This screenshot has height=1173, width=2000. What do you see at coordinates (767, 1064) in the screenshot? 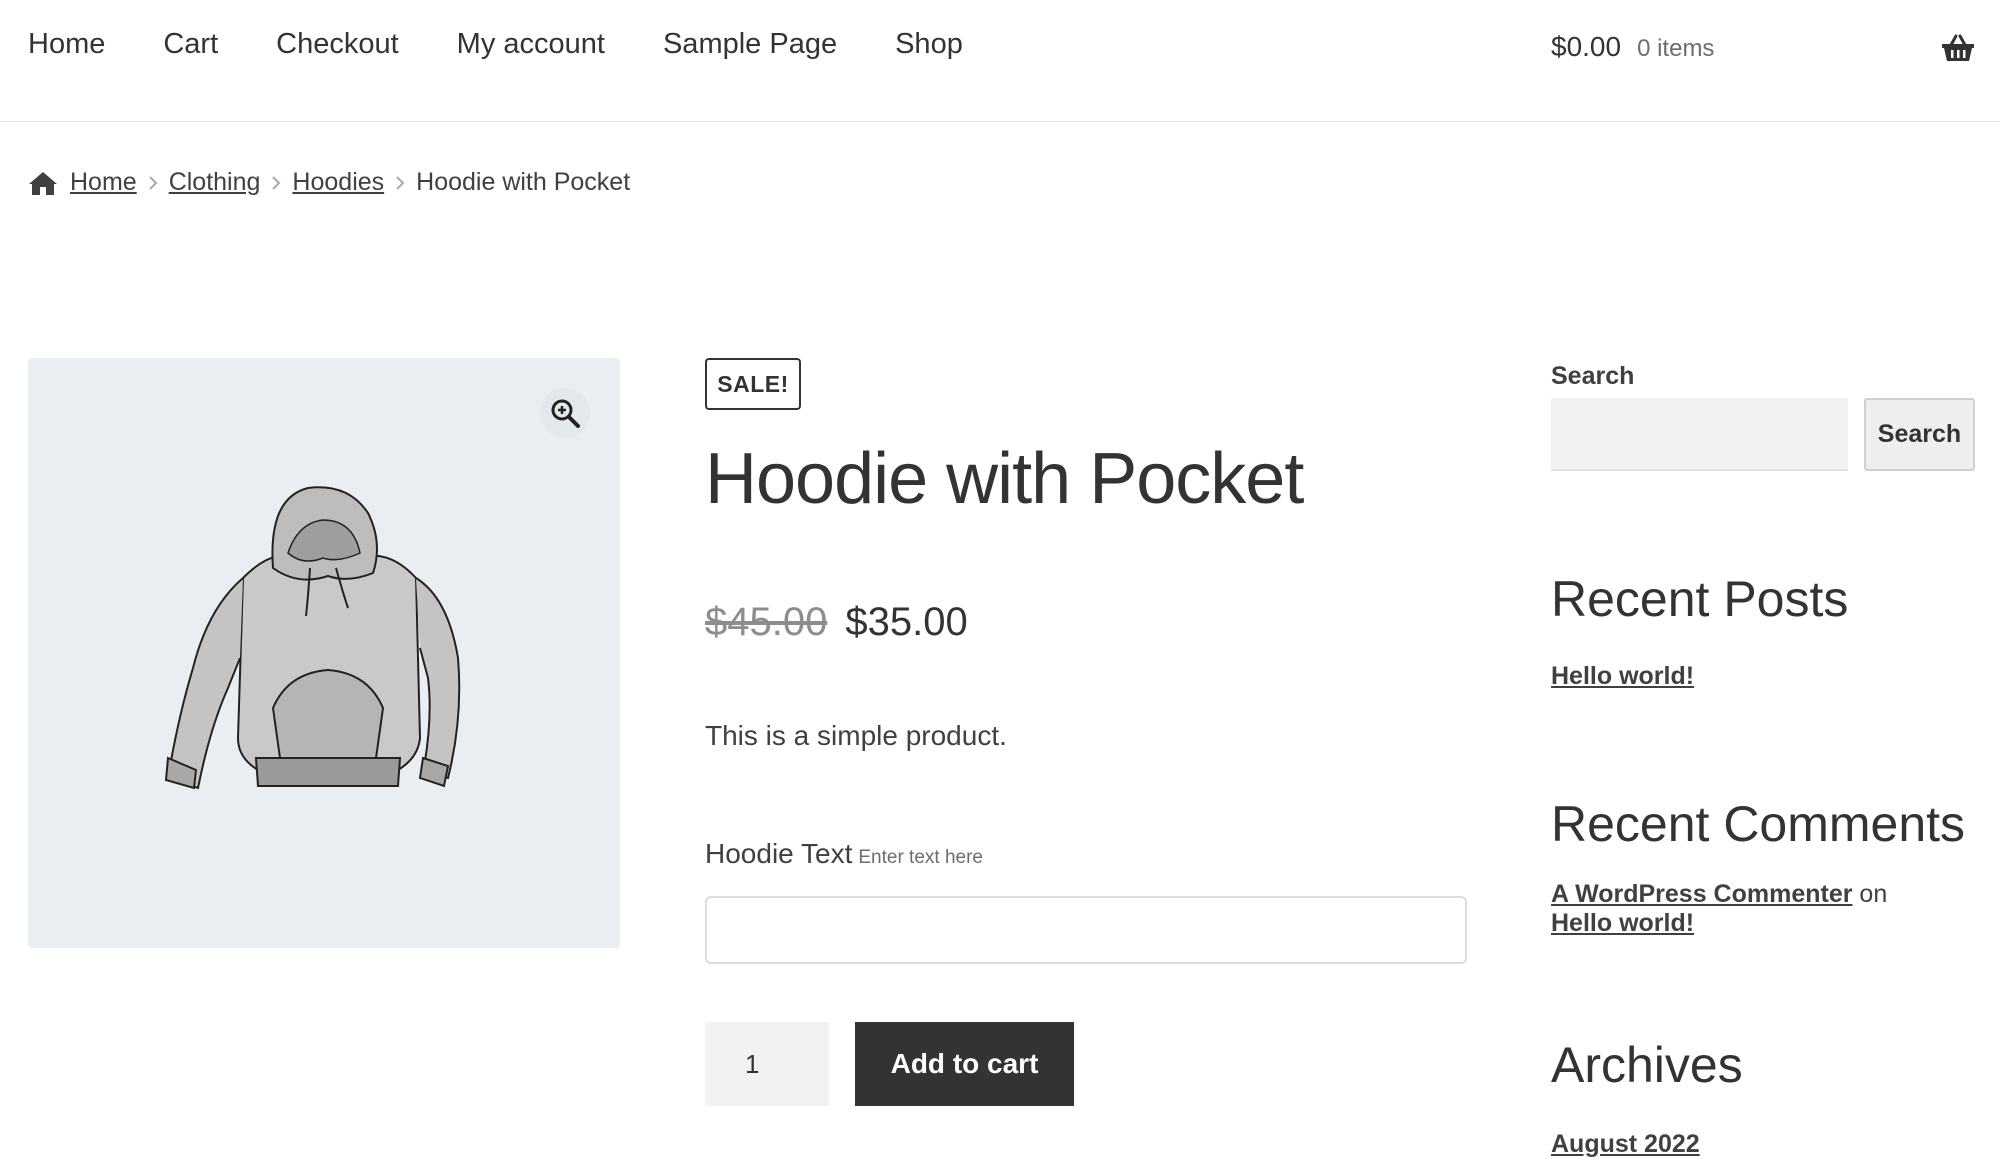
I see `quantity-input` at bounding box center [767, 1064].